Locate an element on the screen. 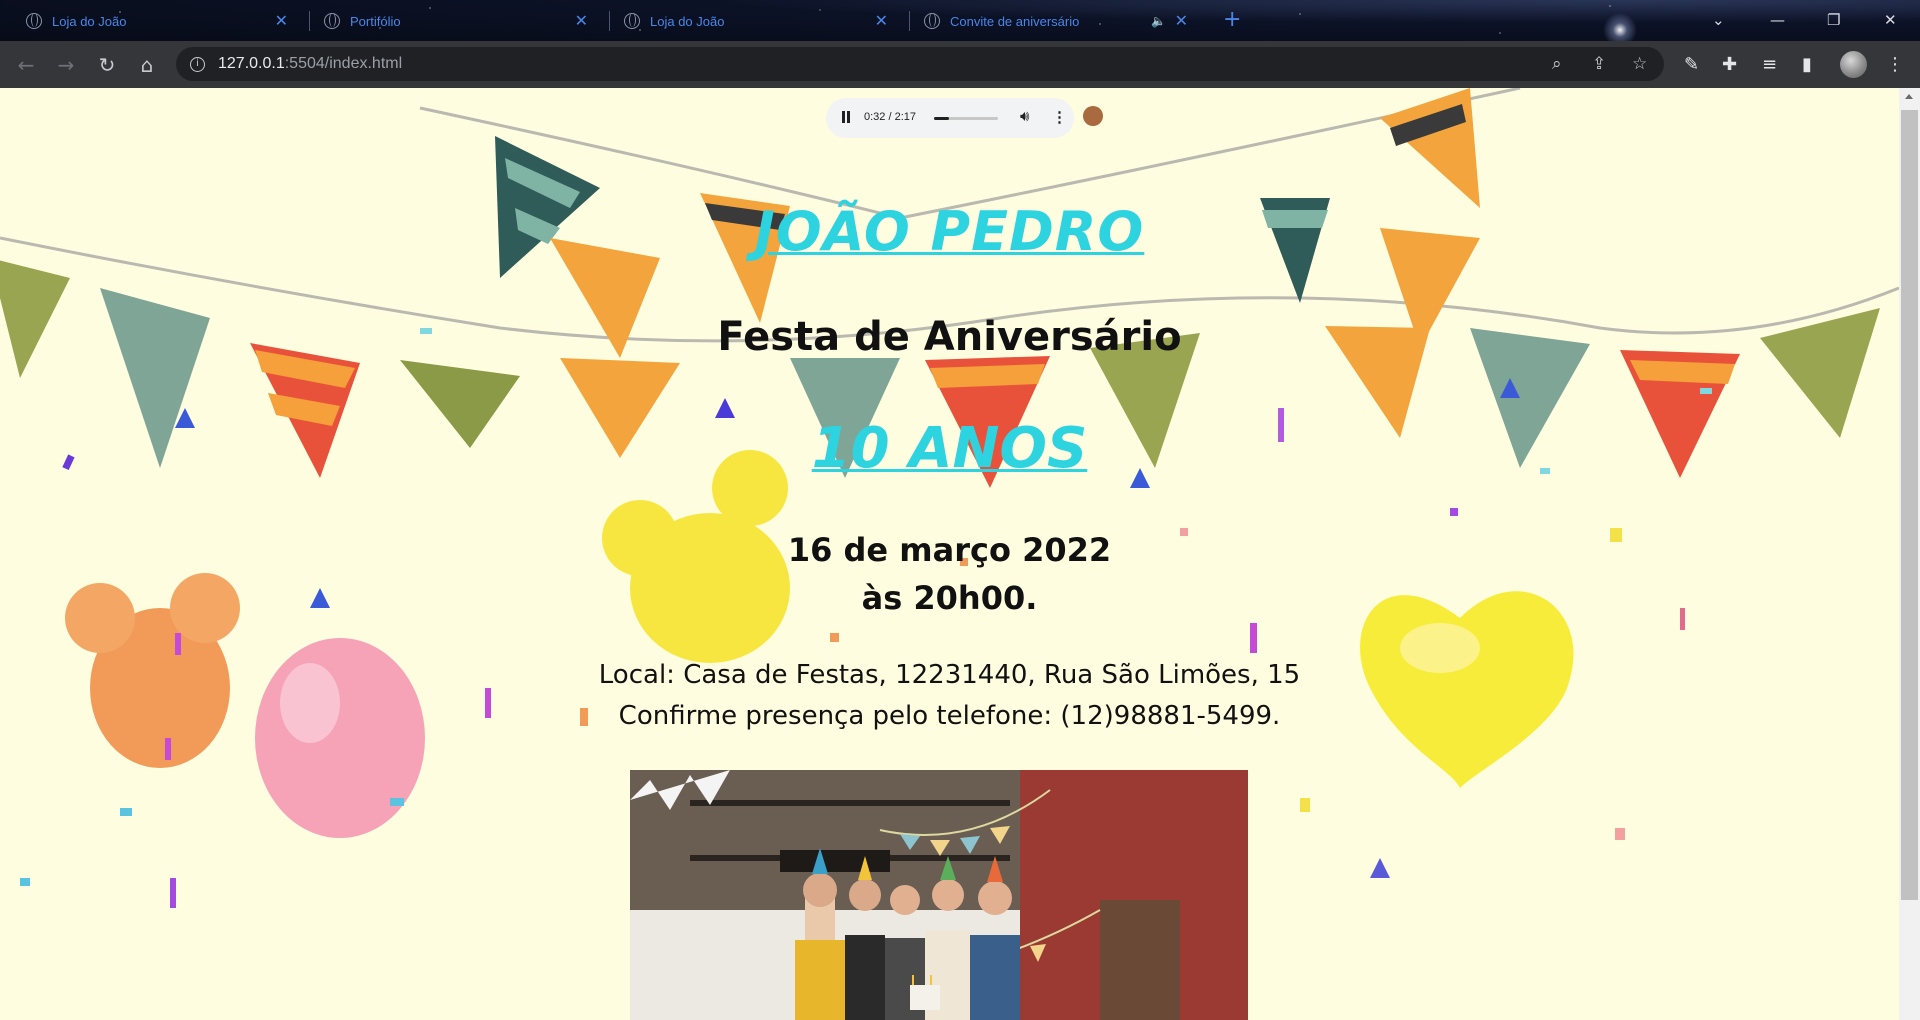 Image resolution: width=1920 pixels, height=1020 pixels. close-window-button: ✕ is located at coordinates (1890, 20).